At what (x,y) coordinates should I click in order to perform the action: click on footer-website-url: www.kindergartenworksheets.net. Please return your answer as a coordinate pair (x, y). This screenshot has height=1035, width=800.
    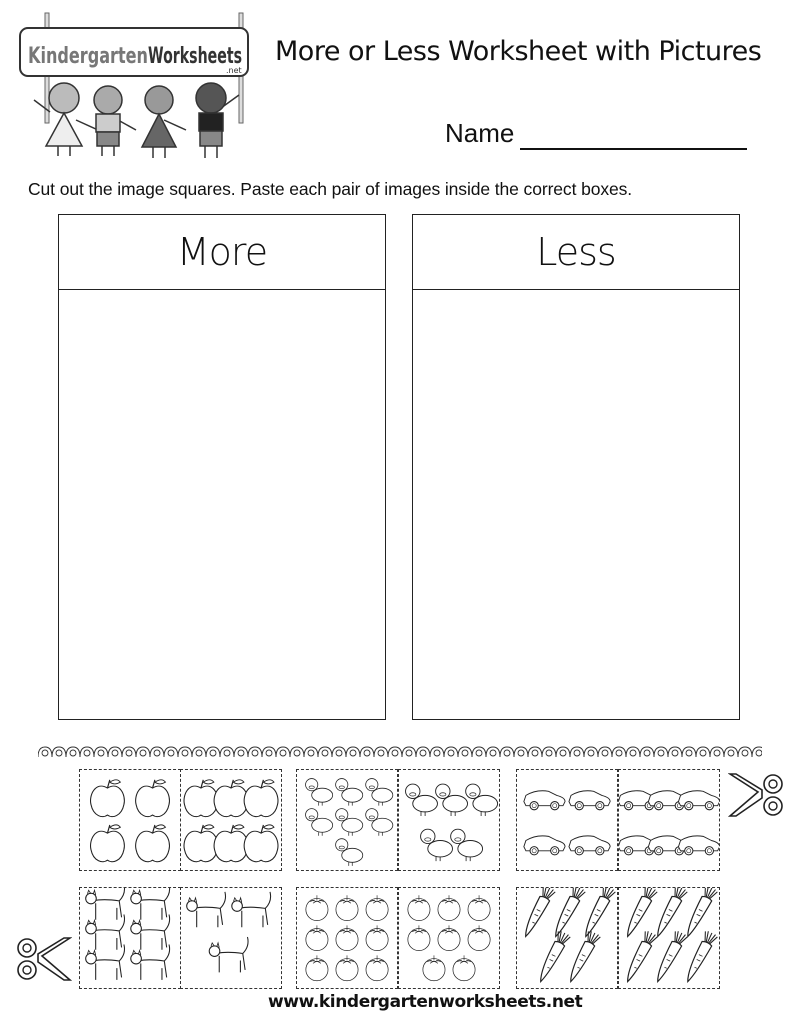
    Looking at the image, I should click on (425, 1002).